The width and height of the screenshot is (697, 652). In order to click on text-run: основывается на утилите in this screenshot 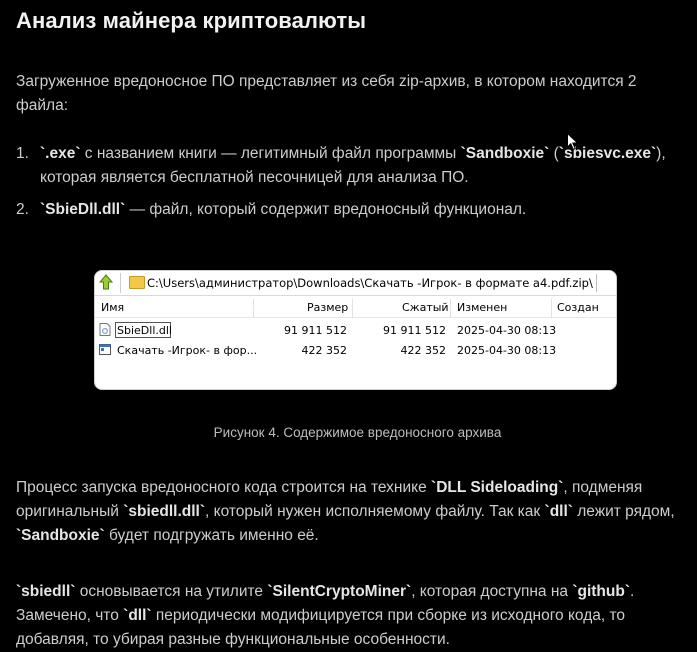, I will do `click(171, 591)`.